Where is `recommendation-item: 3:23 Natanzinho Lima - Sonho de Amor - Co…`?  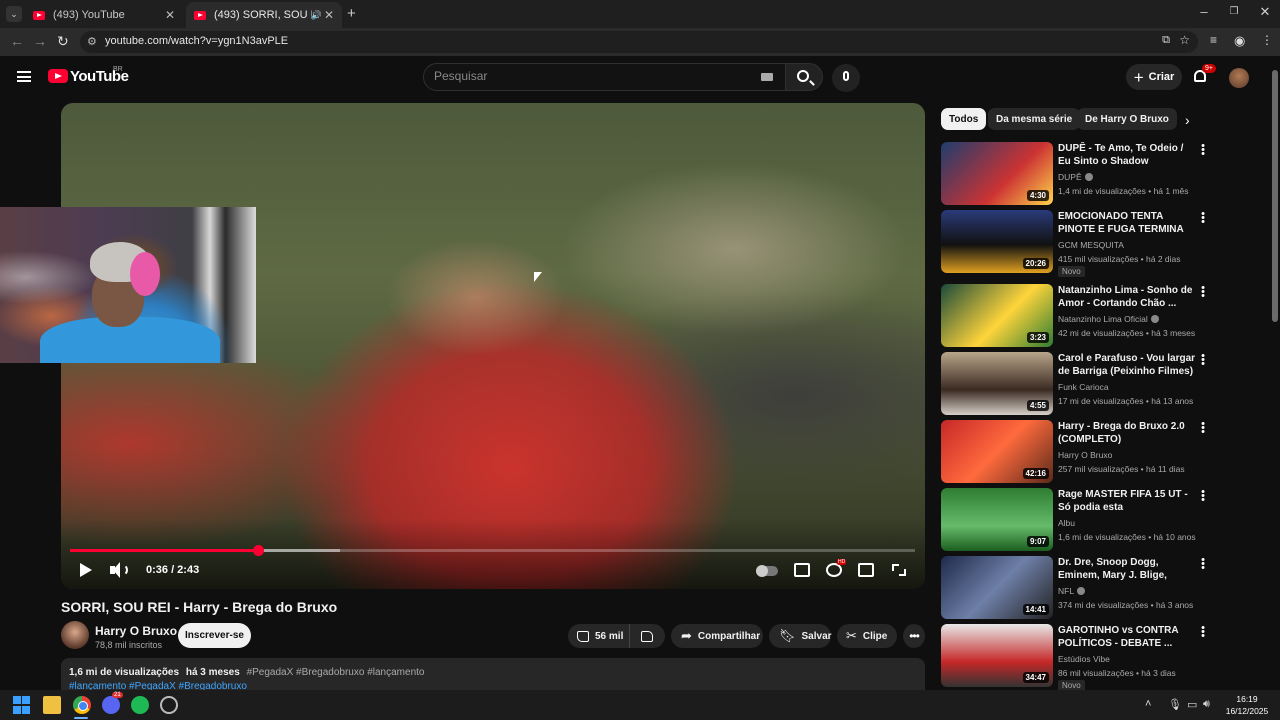 recommendation-item: 3:23 Natanzinho Lima - Sonho de Amor - Co… is located at coordinates (1076, 316).